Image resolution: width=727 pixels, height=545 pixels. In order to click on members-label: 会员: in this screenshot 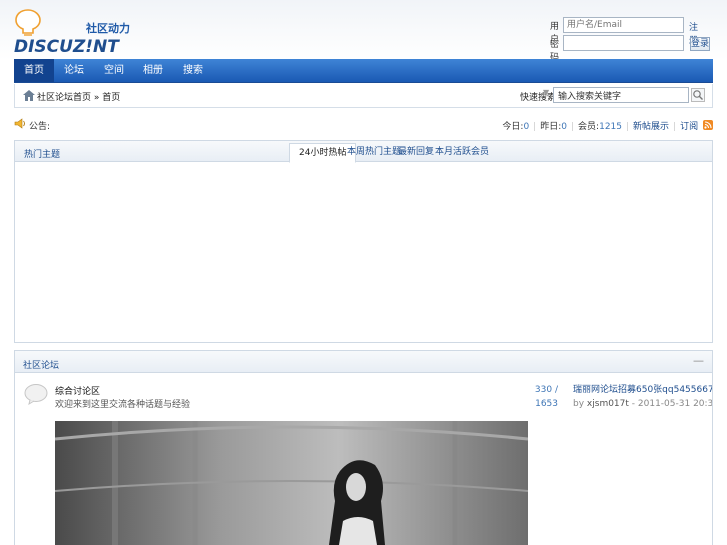, I will do `click(589, 127)`.